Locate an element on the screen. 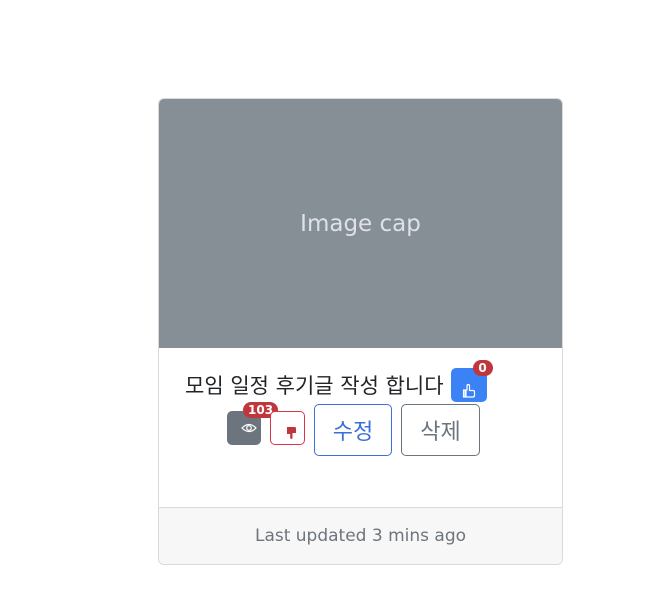 Image resolution: width=646 pixels, height=602 pixels. card-title: 모임 일정 후기글 작성 합니다 is located at coordinates (314, 386).